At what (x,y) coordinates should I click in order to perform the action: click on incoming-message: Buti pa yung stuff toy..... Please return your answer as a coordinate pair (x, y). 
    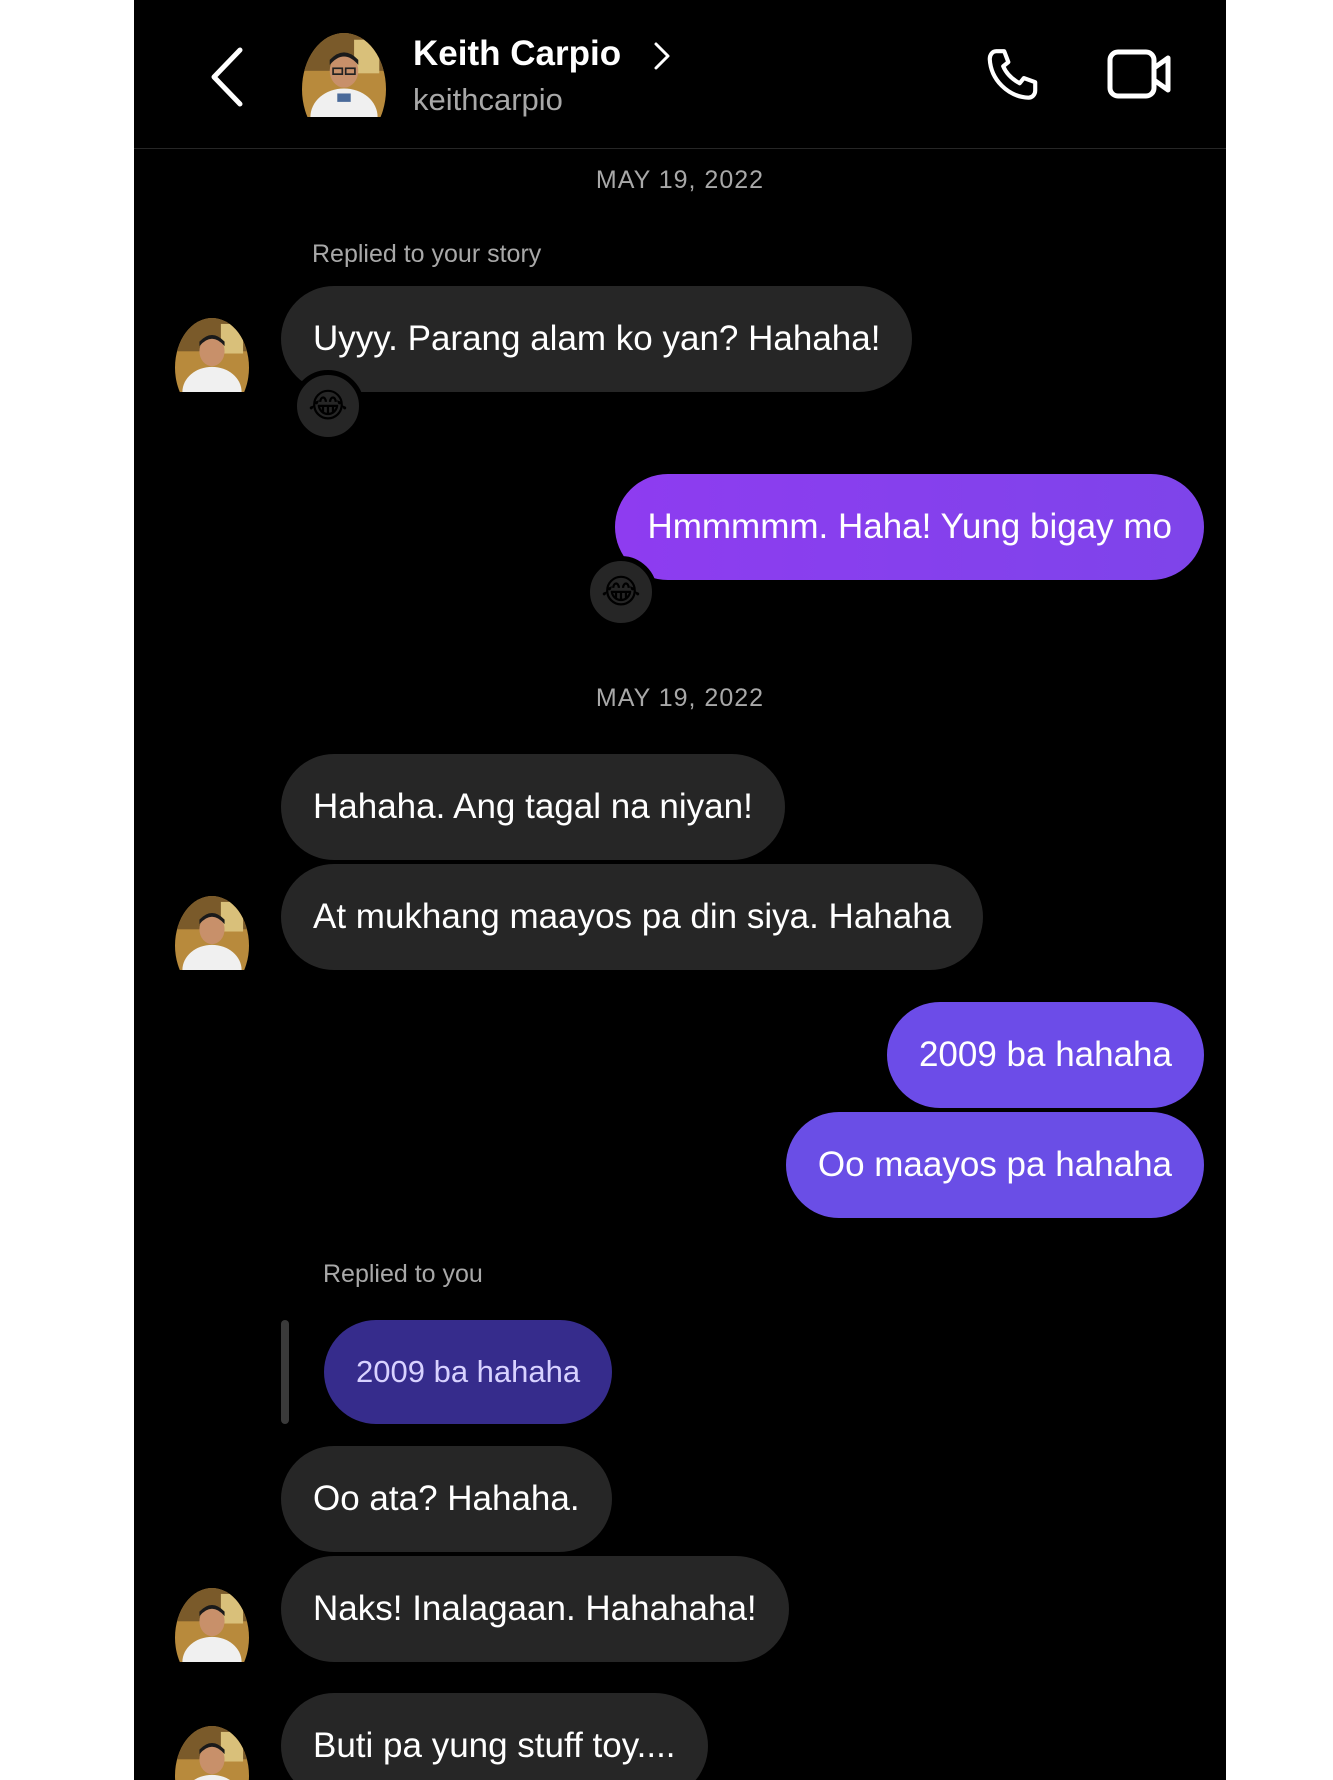
    Looking at the image, I should click on (494, 1736).